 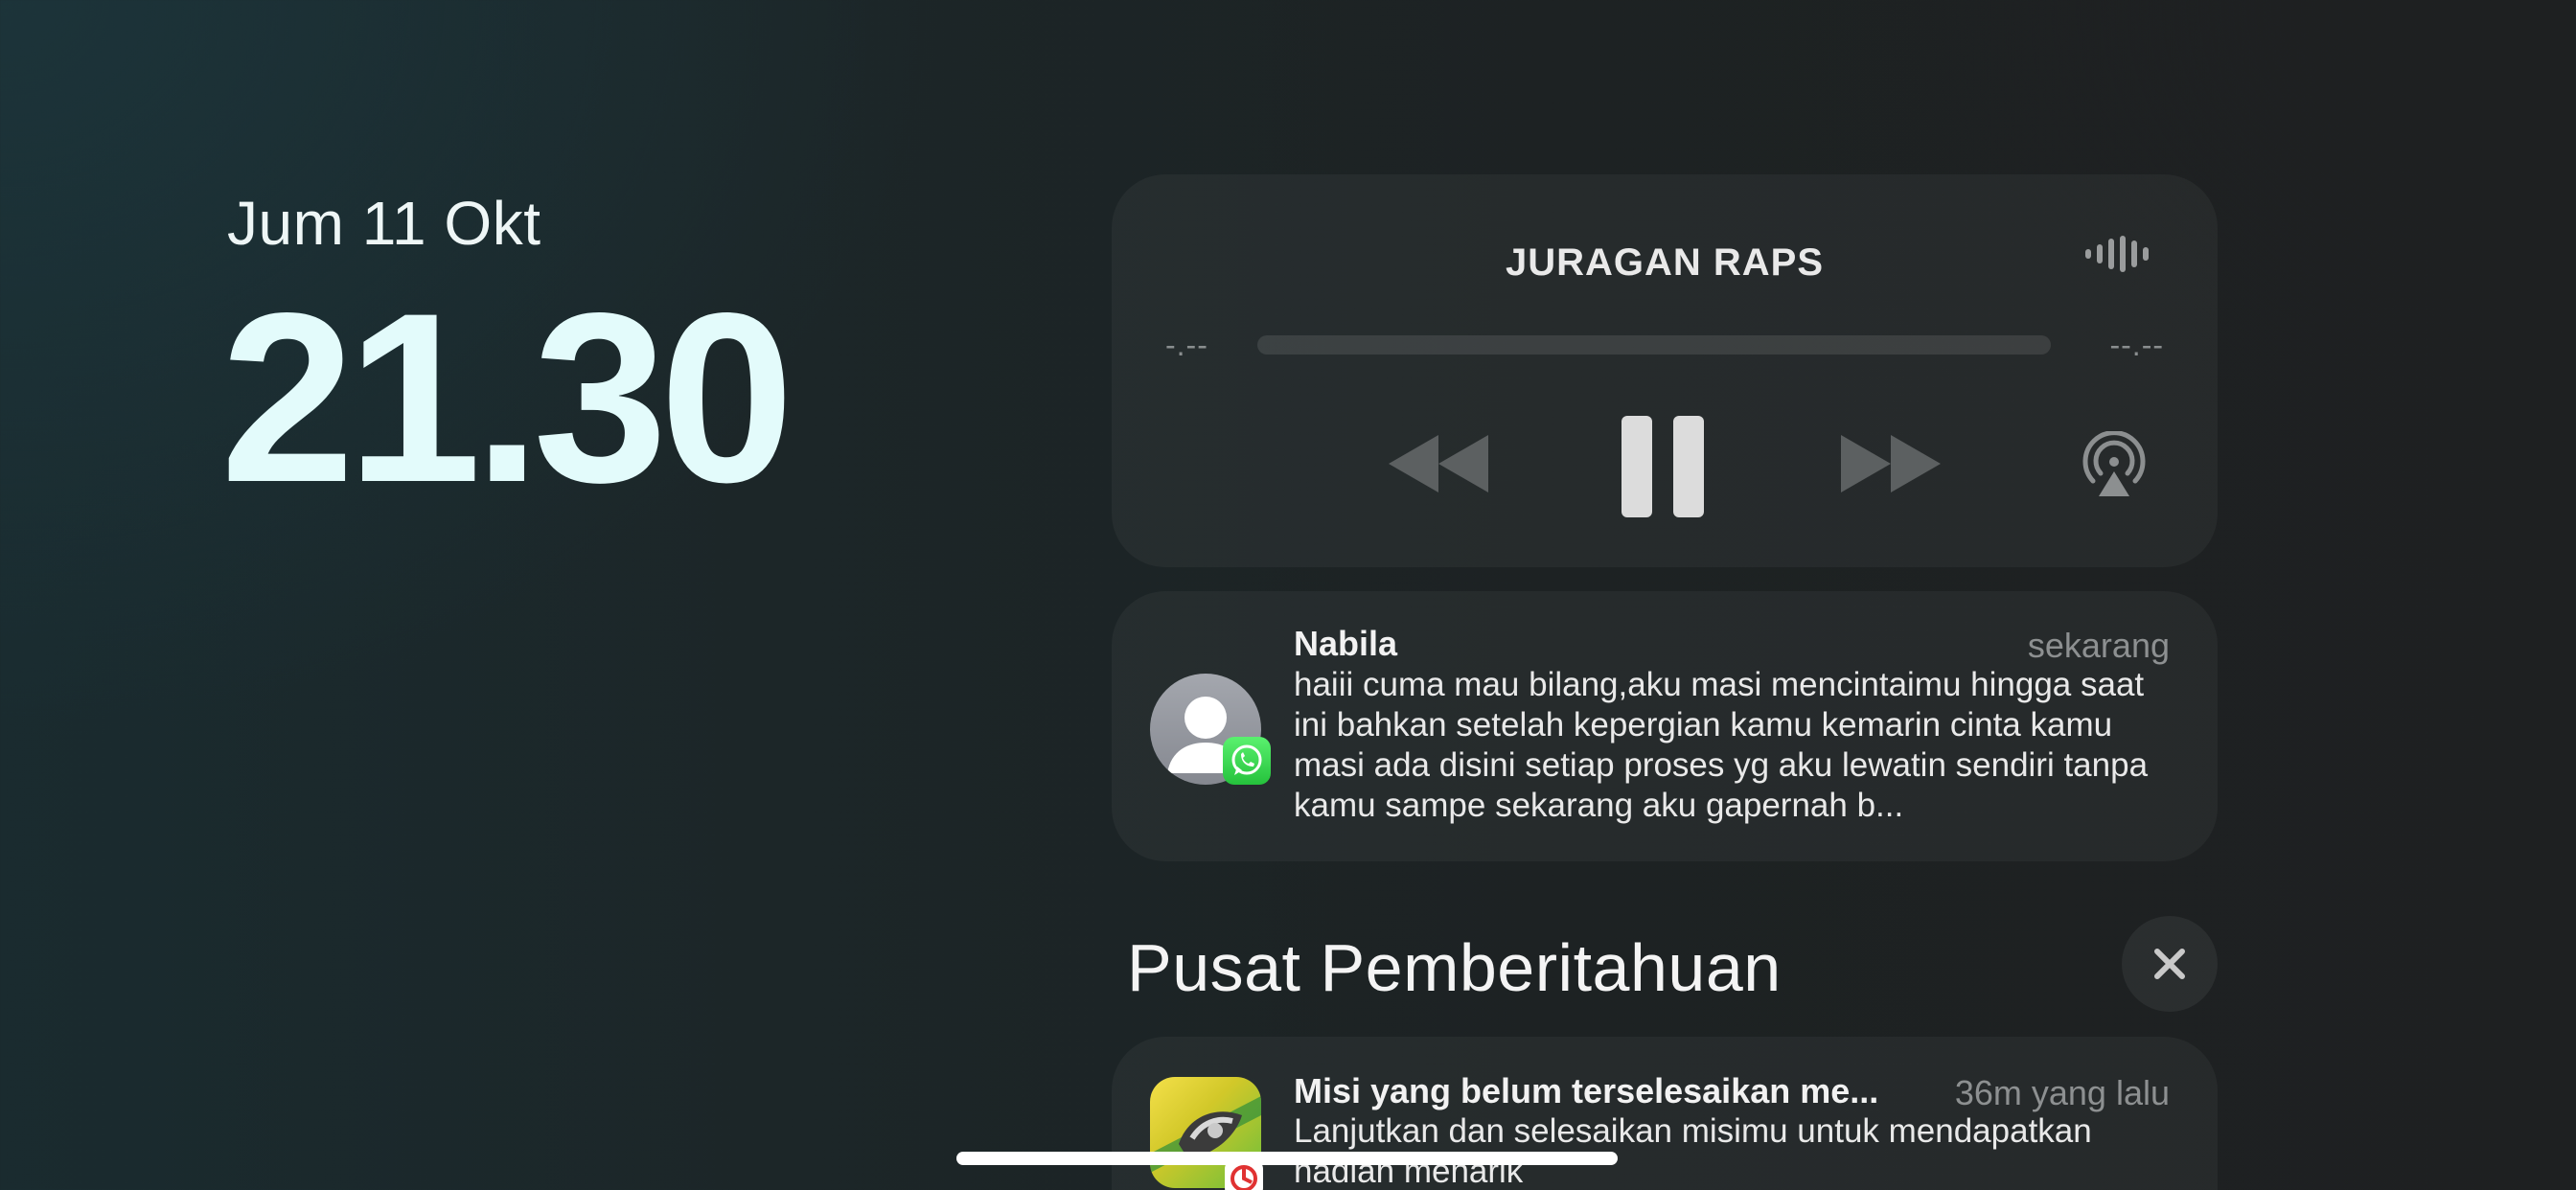 What do you see at coordinates (1654, 345) in the screenshot?
I see `playback-scrubber` at bounding box center [1654, 345].